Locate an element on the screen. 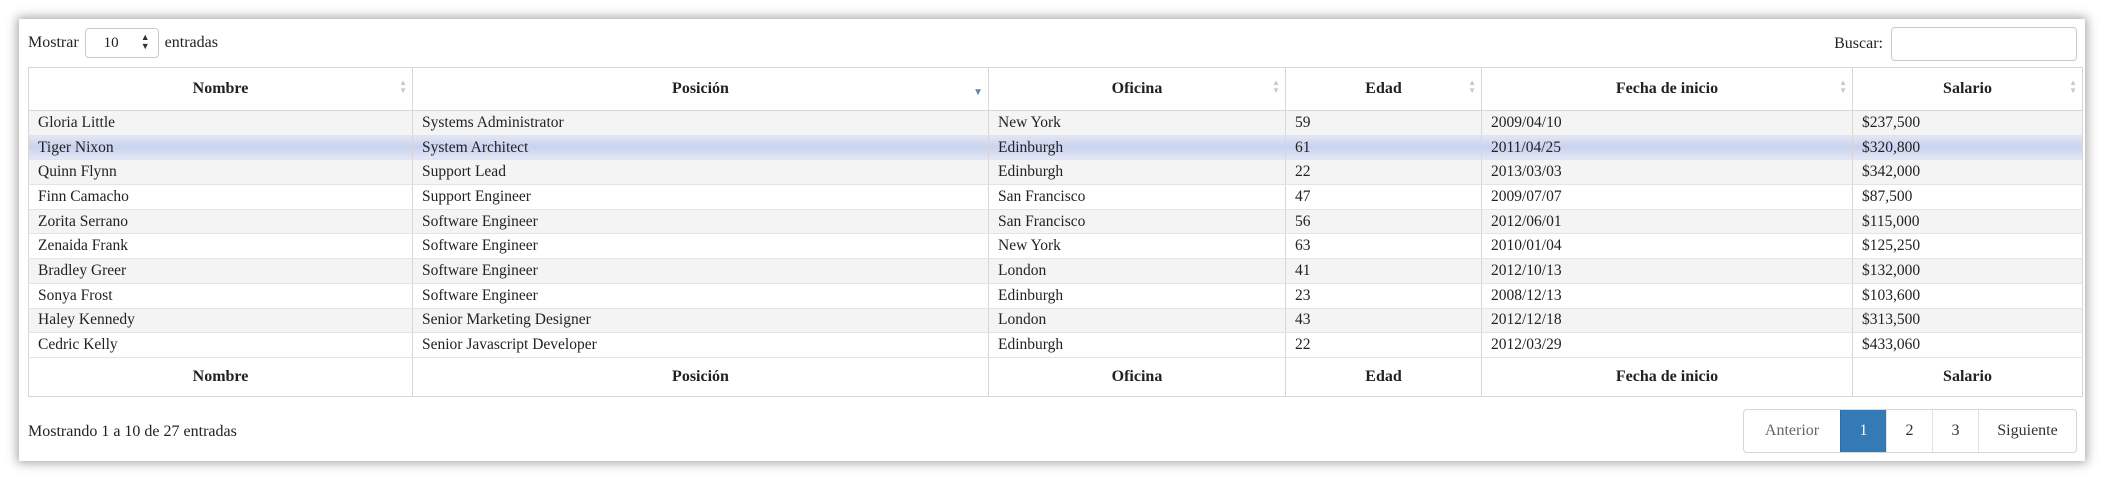  column-header-posicion: Posición ▼ is located at coordinates (700, 89).